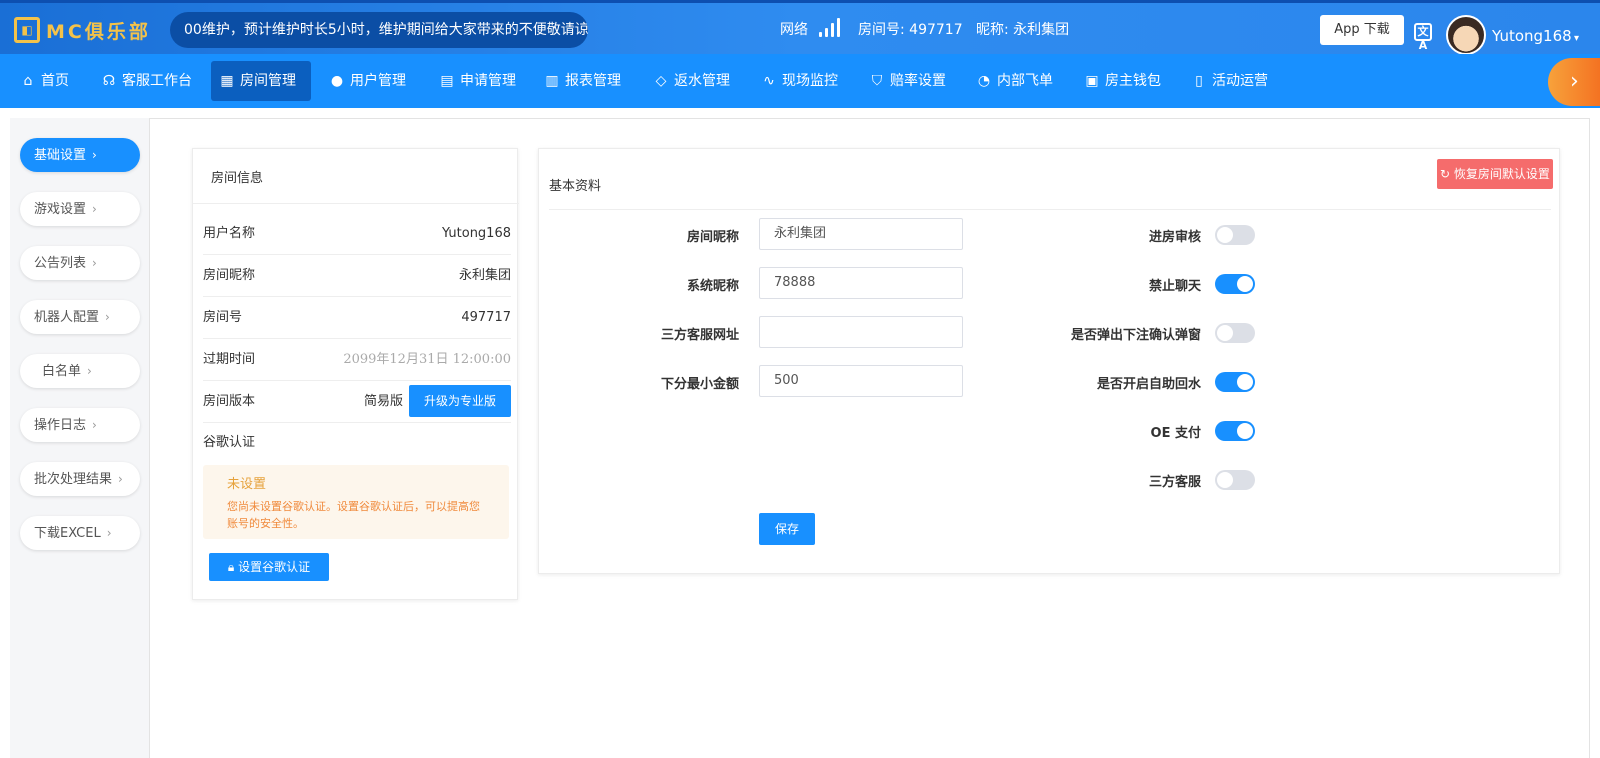 This screenshot has width=1600, height=758. What do you see at coordinates (237, 178) in the screenshot?
I see `room-info-title: 房间信息` at bounding box center [237, 178].